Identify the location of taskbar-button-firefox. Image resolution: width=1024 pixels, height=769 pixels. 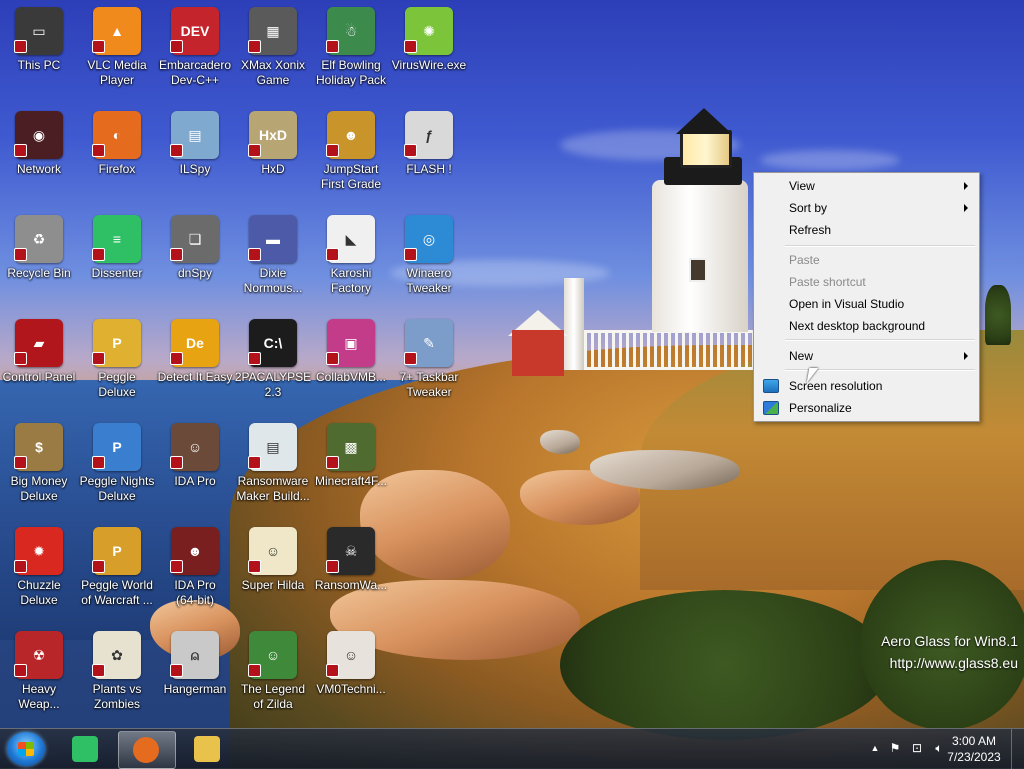
(147, 750).